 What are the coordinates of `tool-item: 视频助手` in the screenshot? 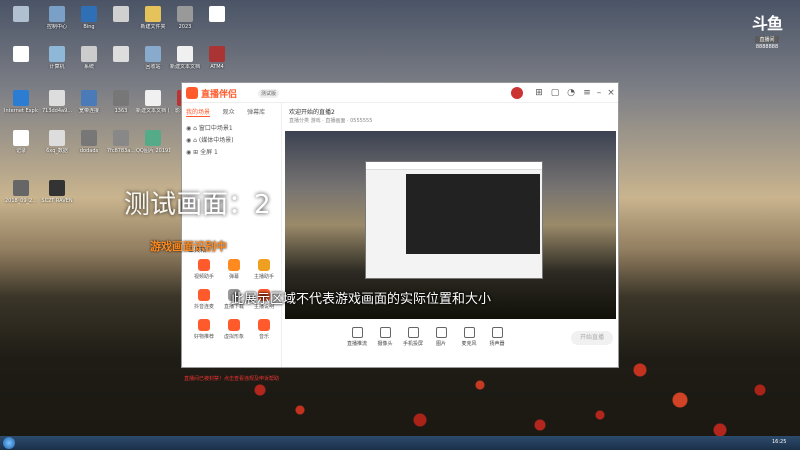 It's located at (204, 269).